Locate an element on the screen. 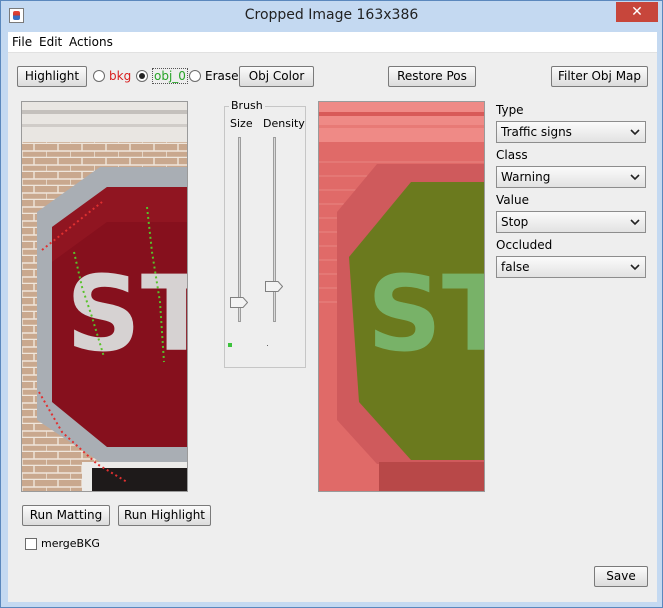 The image size is (663, 608). type-dropdown: Traffic signs is located at coordinates (571, 132).